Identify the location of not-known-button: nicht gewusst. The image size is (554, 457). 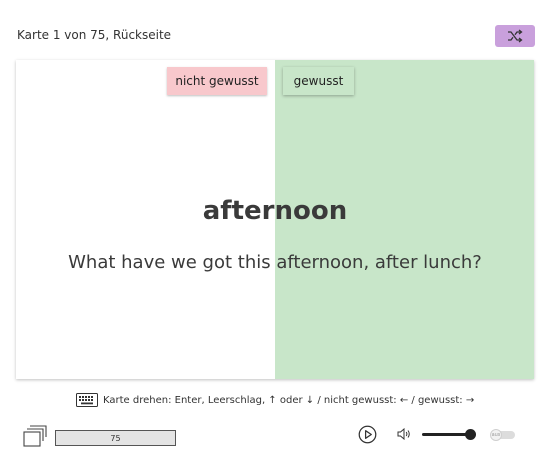
(217, 81).